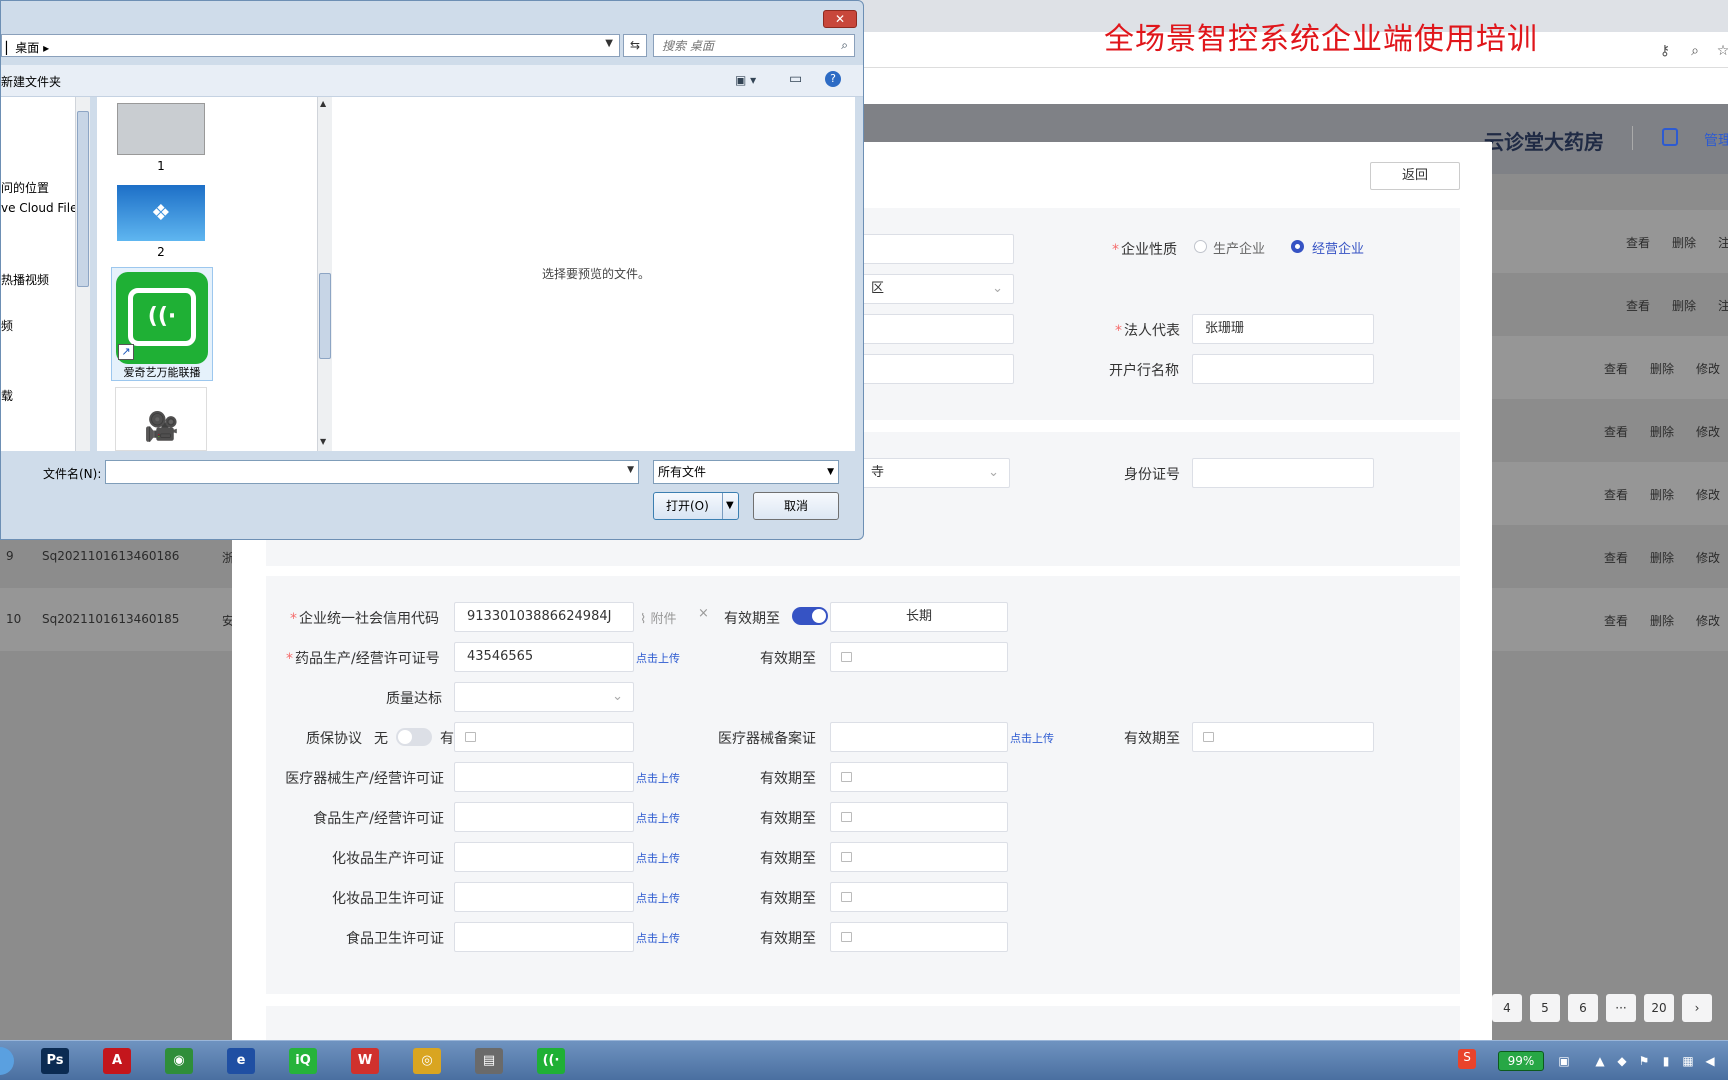 This screenshot has width=1728, height=1080. Describe the element at coordinates (324, 274) in the screenshot. I see `file-scrollbar: ▲ ▼` at that location.